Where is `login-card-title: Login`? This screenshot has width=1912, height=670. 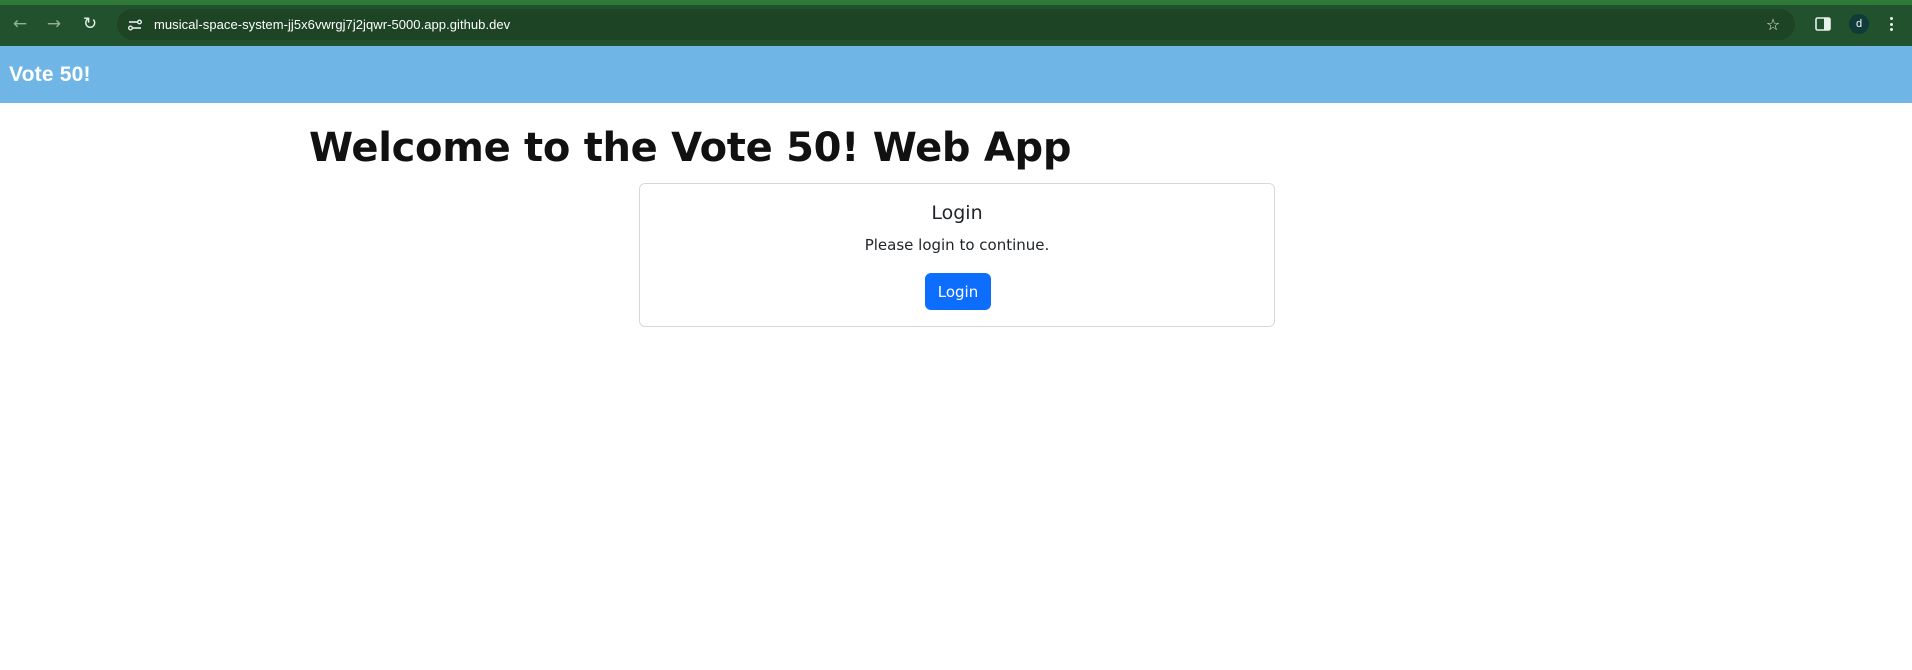
login-card-title: Login is located at coordinates (957, 213).